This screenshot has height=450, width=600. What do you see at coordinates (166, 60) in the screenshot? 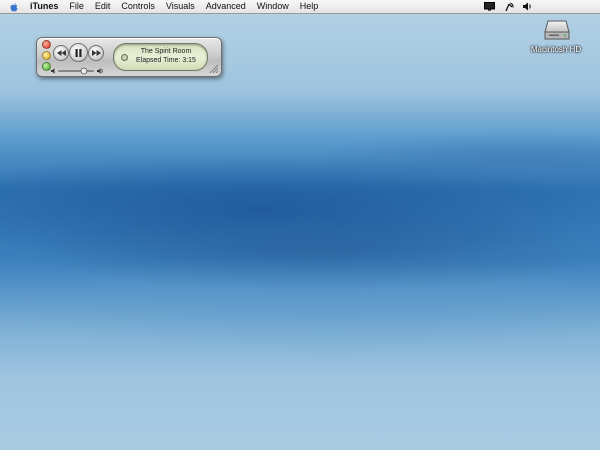
I see `elapsed-time: Elapsed Time: 3:15` at bounding box center [166, 60].